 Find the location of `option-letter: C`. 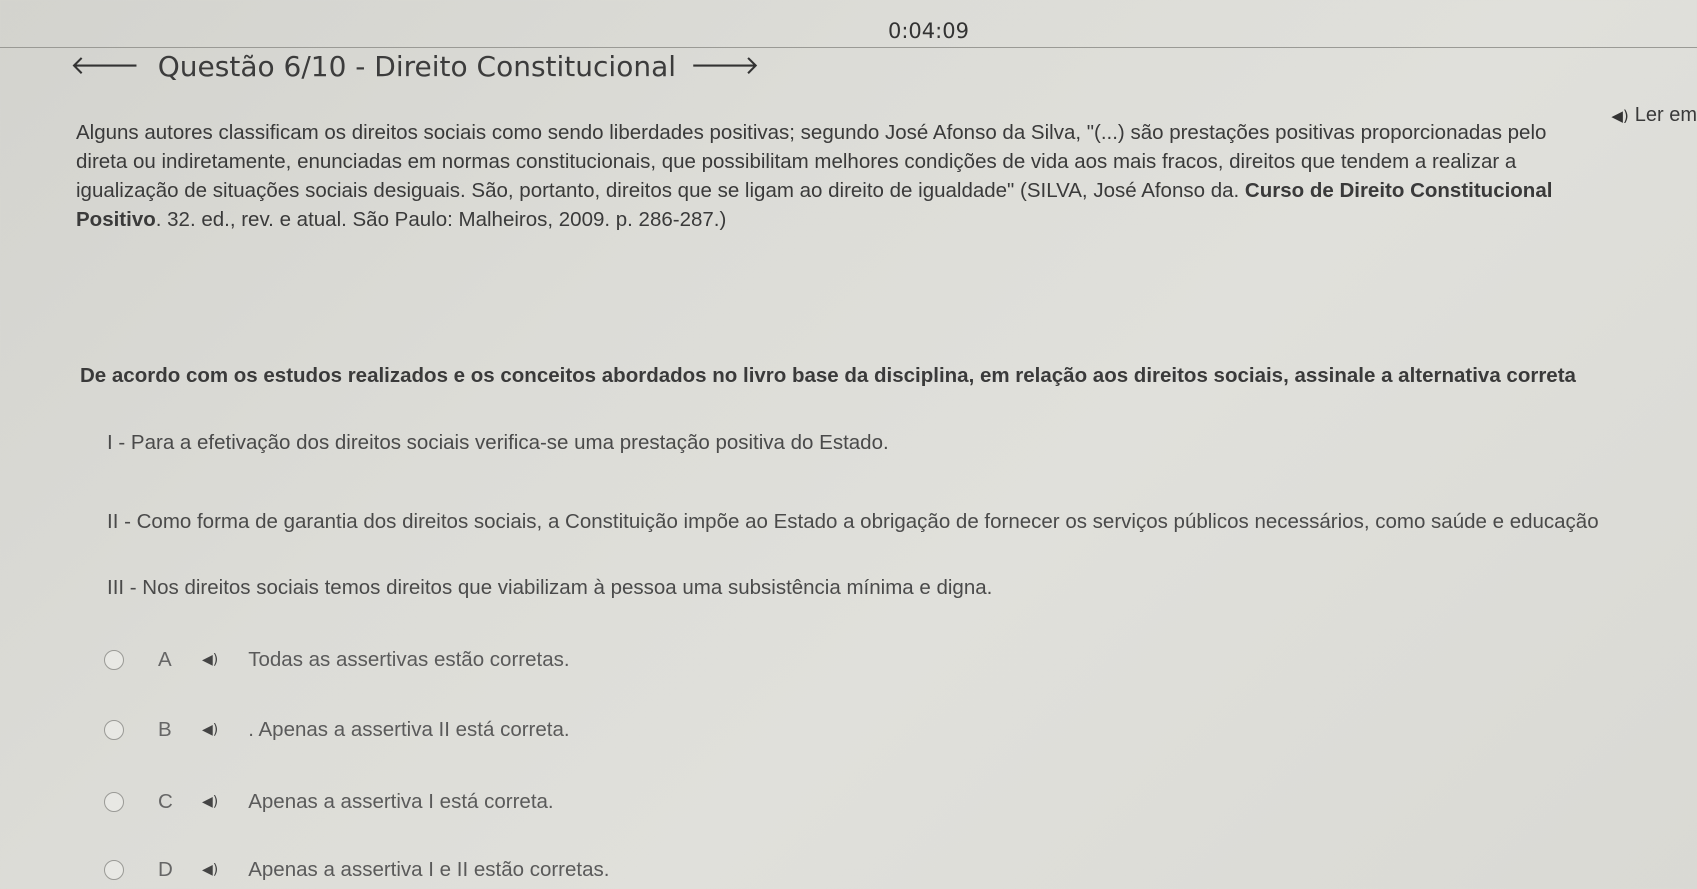

option-letter: C is located at coordinates (165, 801).